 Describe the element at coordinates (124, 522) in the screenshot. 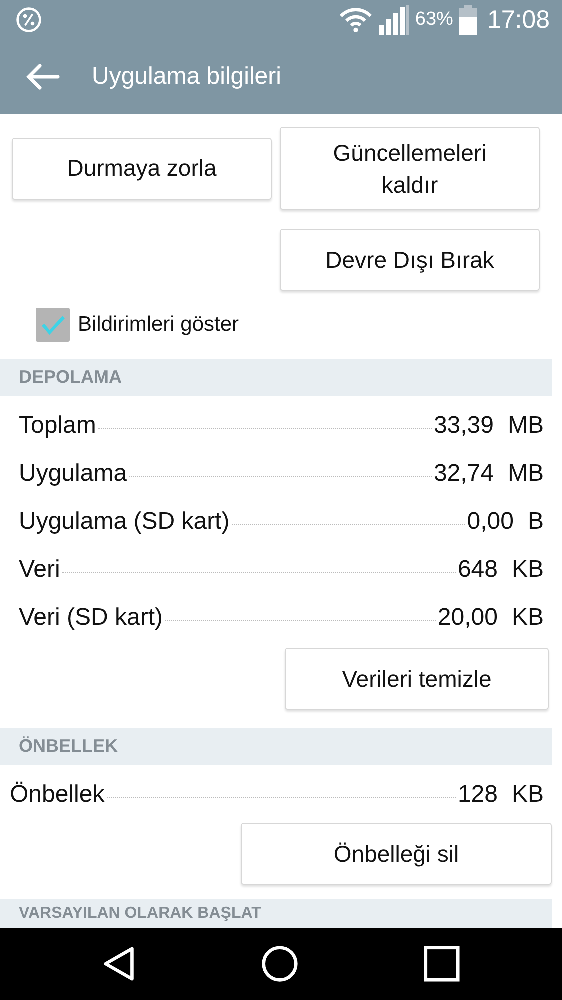

I see `row-label: Uygulama (SD kart)` at that location.